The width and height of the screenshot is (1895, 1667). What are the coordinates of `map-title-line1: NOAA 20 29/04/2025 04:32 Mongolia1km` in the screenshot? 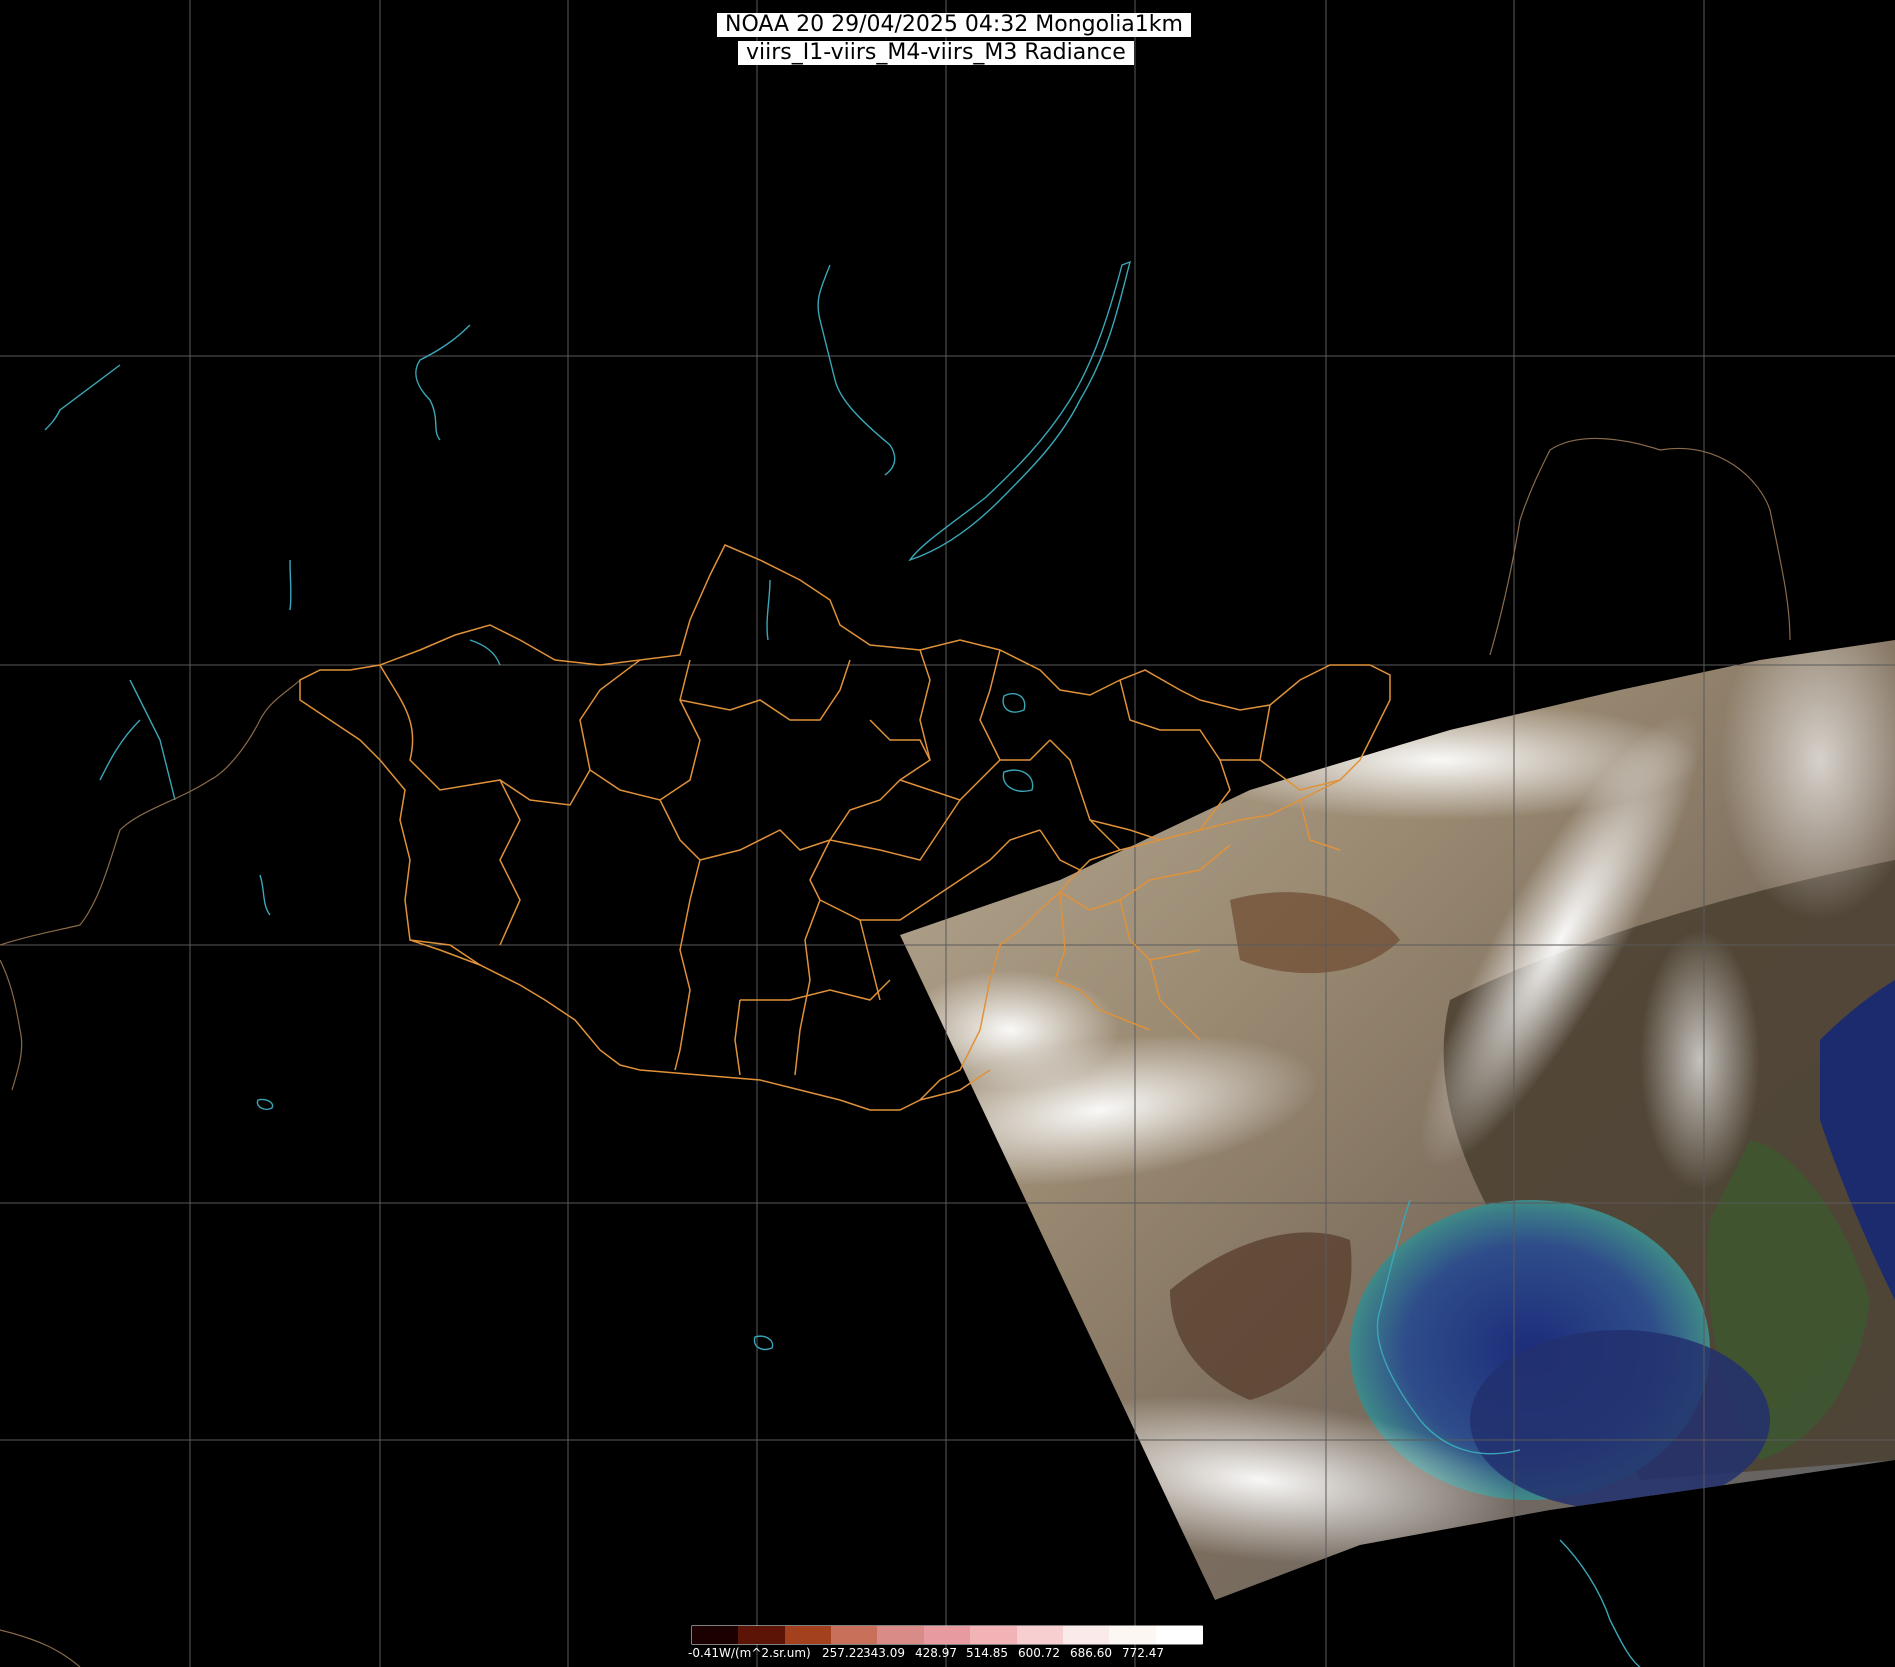 It's located at (954, 25).